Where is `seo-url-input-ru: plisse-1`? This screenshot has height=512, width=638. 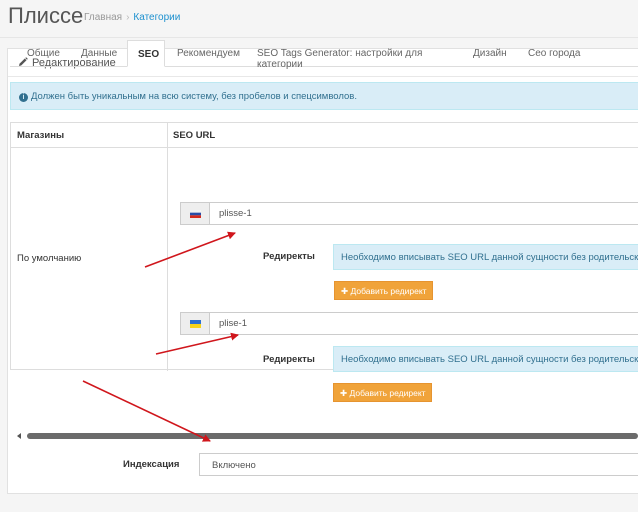
seo-url-input-ru: plisse-1 is located at coordinates (409, 213).